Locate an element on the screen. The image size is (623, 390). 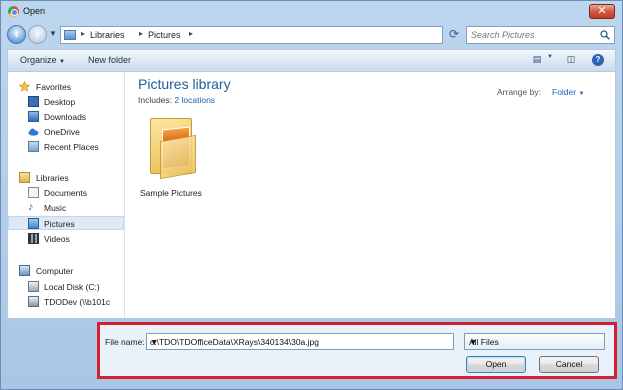
organize-button: Organize ▼ is located at coordinates (42, 60).